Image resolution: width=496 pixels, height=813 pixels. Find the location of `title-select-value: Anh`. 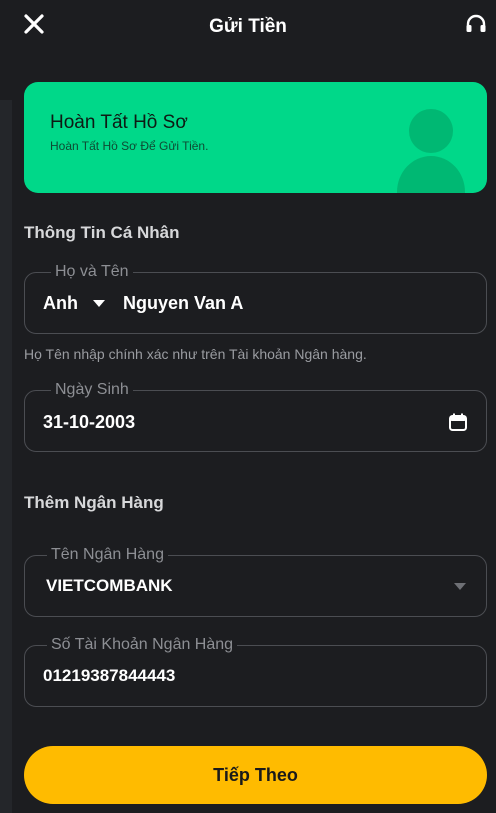

title-select-value: Anh is located at coordinates (60, 303).